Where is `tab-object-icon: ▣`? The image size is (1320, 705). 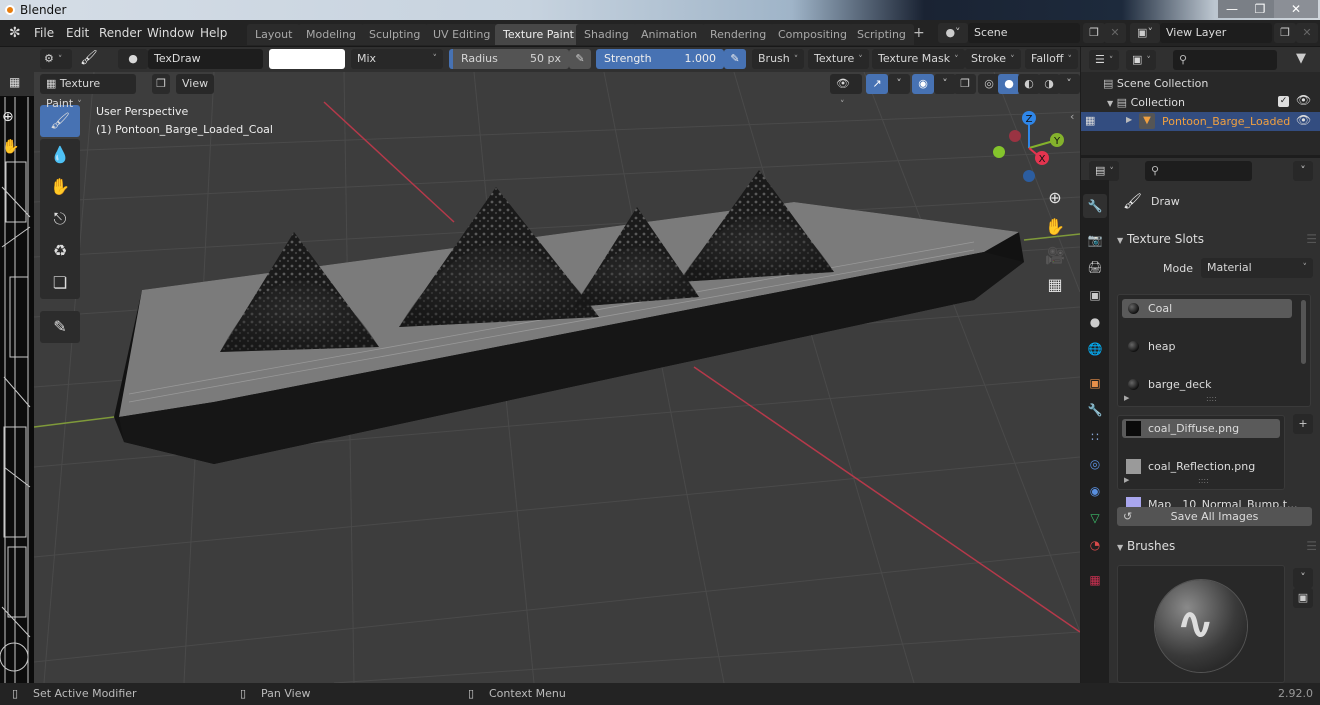
tab-object-icon: ▣ is located at coordinates (1095, 383).